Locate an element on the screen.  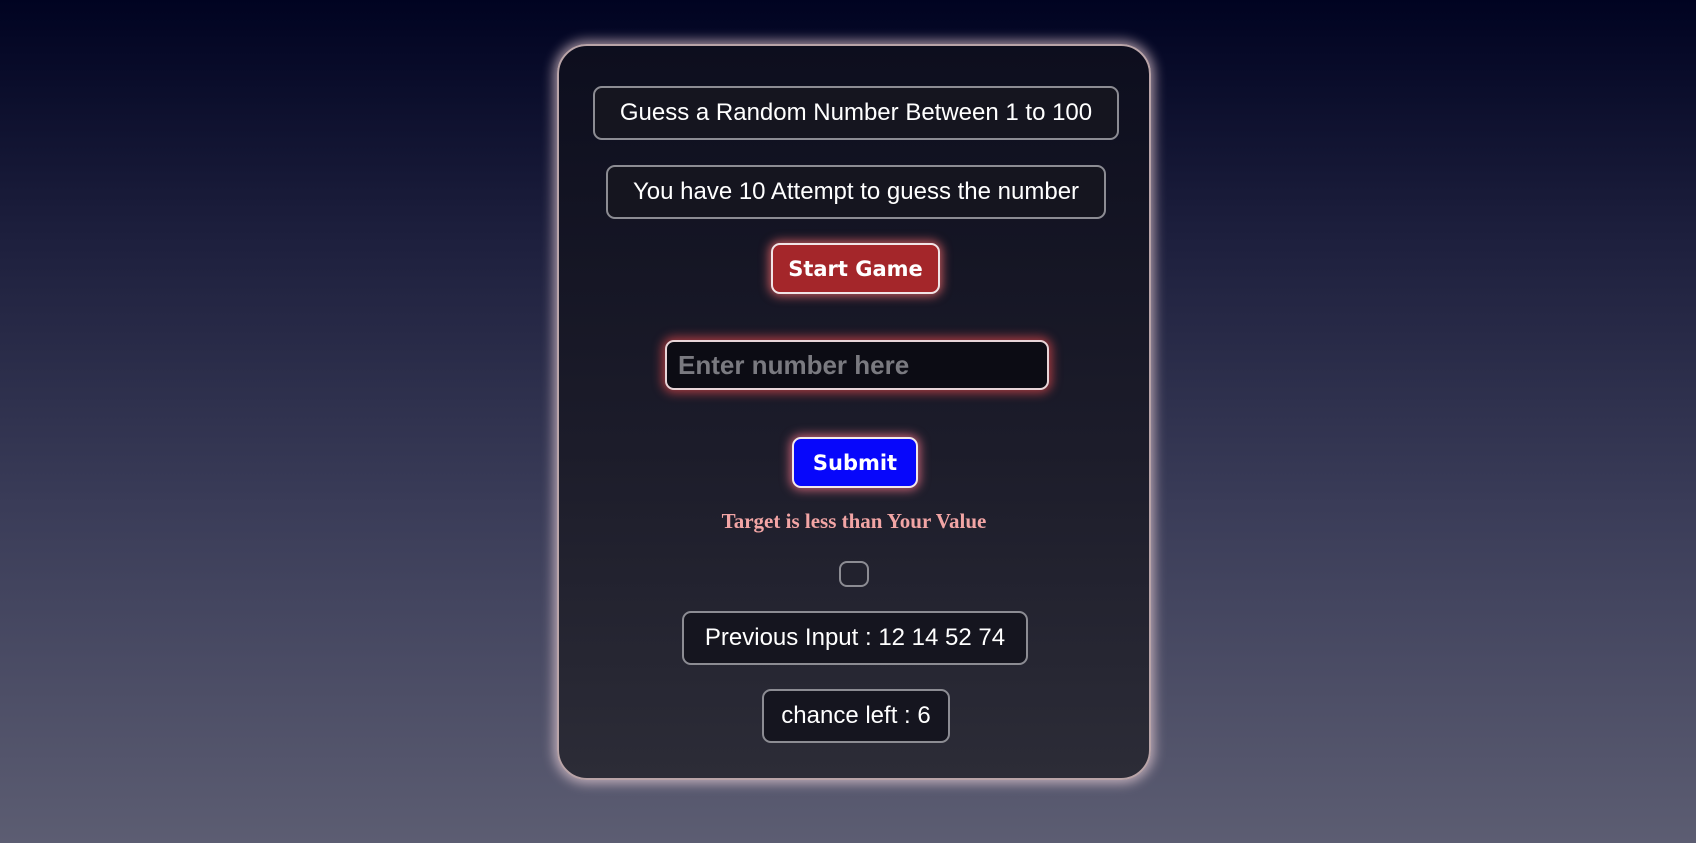
game-title: Guess a Random Number Between 1 to 100 is located at coordinates (856, 113).